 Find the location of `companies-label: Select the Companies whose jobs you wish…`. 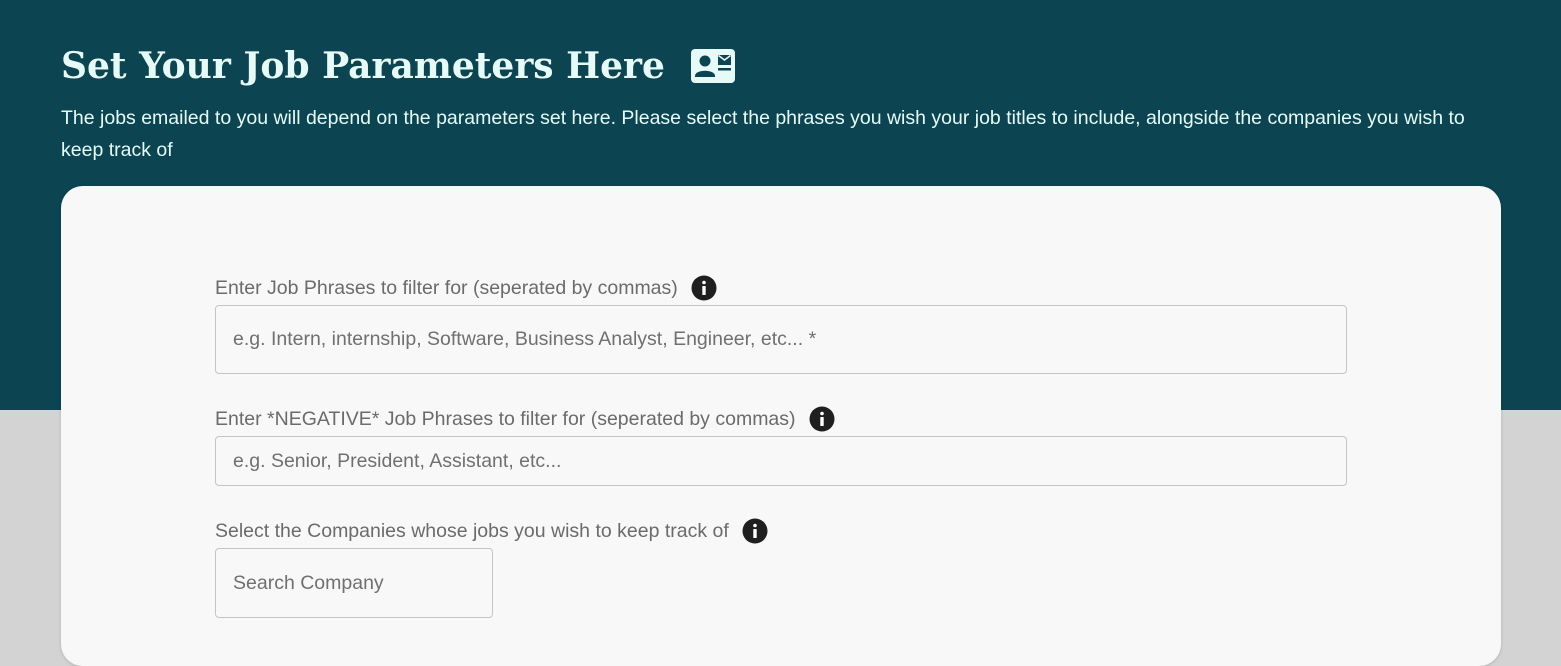

companies-label: Select the Companies whose jobs you wish… is located at coordinates (491, 531).